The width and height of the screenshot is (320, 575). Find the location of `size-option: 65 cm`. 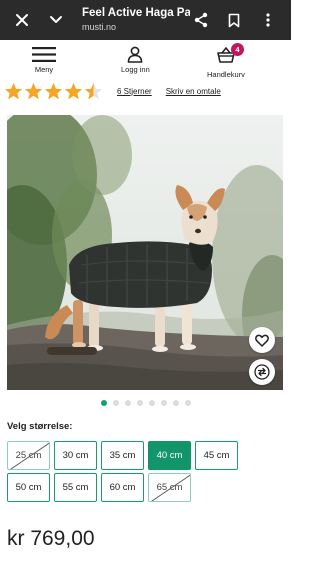

size-option: 65 cm is located at coordinates (169, 487).